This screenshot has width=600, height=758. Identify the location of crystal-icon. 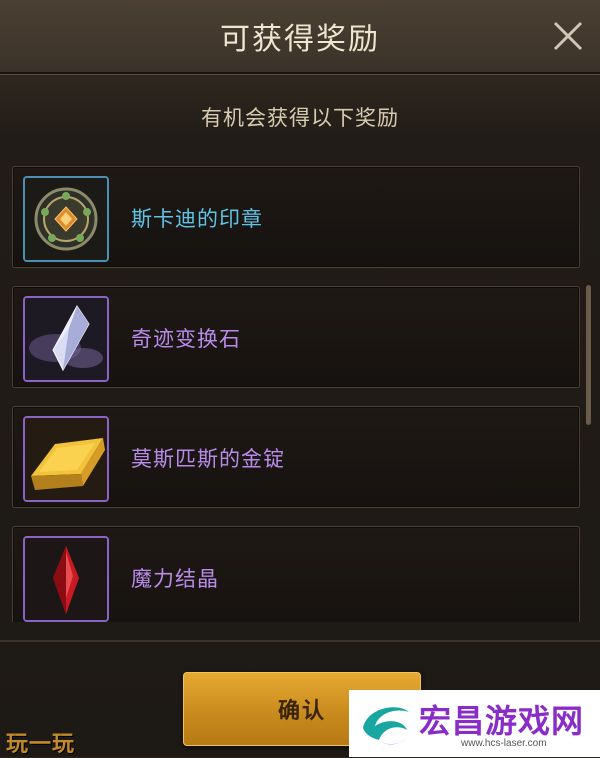
(66, 339).